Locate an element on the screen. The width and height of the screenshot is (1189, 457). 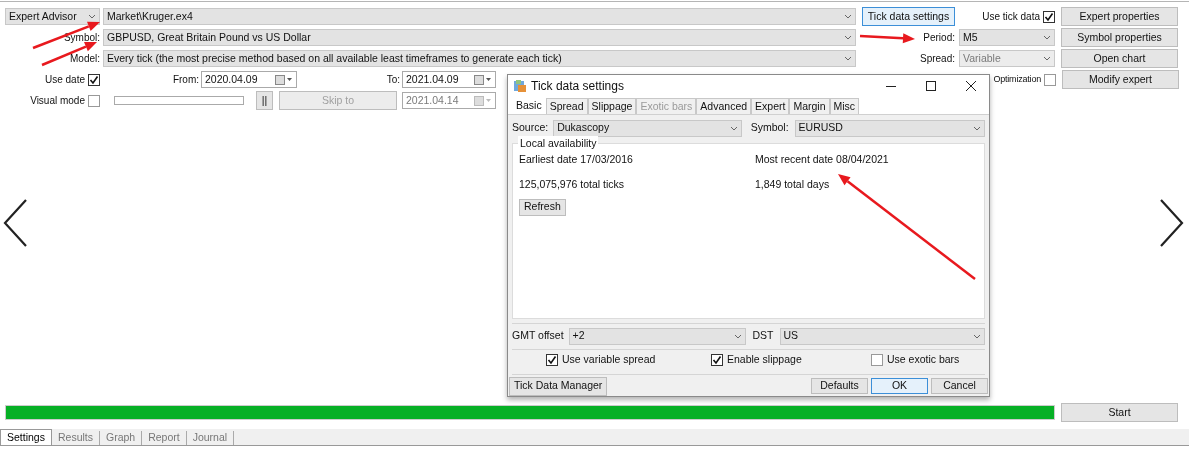
field-label: Model: is located at coordinates (85, 59).